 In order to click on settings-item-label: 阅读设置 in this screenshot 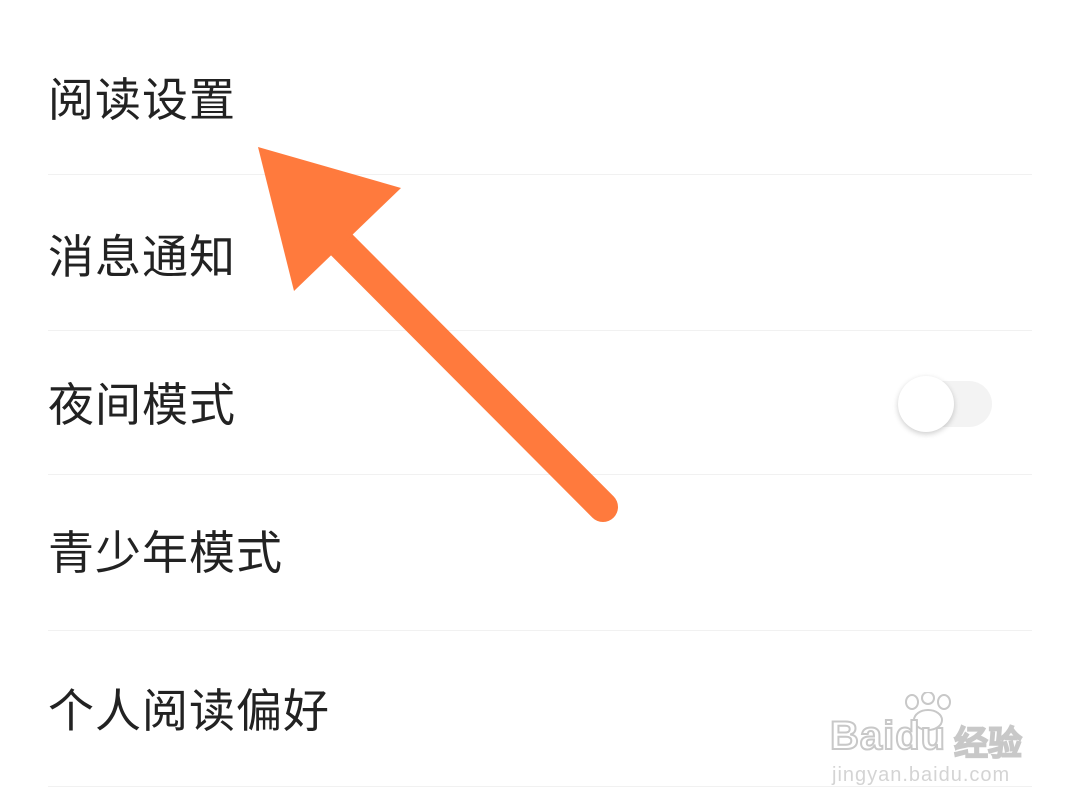, I will do `click(142, 100)`.